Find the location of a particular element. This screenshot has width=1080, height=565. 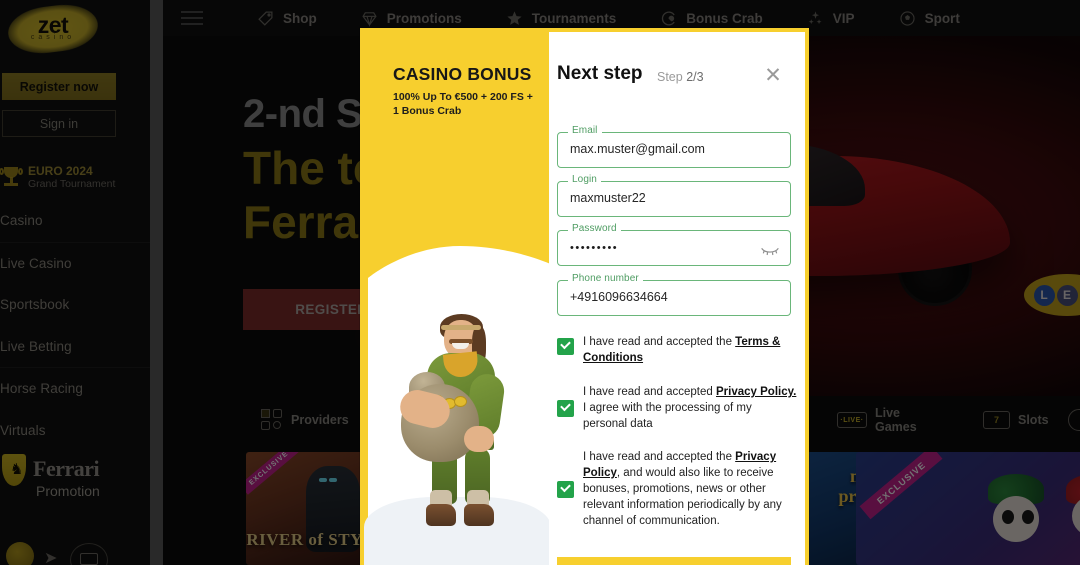

password-field: Password ••••••••• is located at coordinates (674, 244).